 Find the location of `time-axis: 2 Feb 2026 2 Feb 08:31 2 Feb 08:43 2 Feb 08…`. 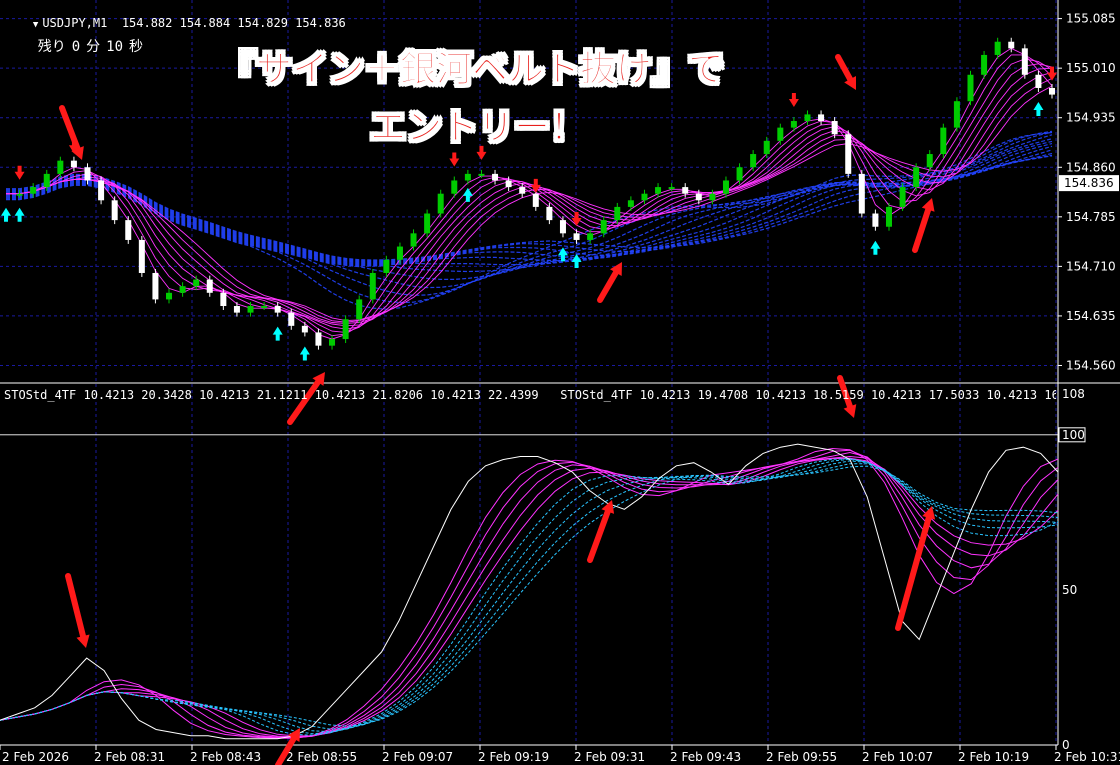

time-axis: 2 Feb 2026 2 Feb 08:31 2 Feb 08:43 2 Feb 08… is located at coordinates (560, 754).